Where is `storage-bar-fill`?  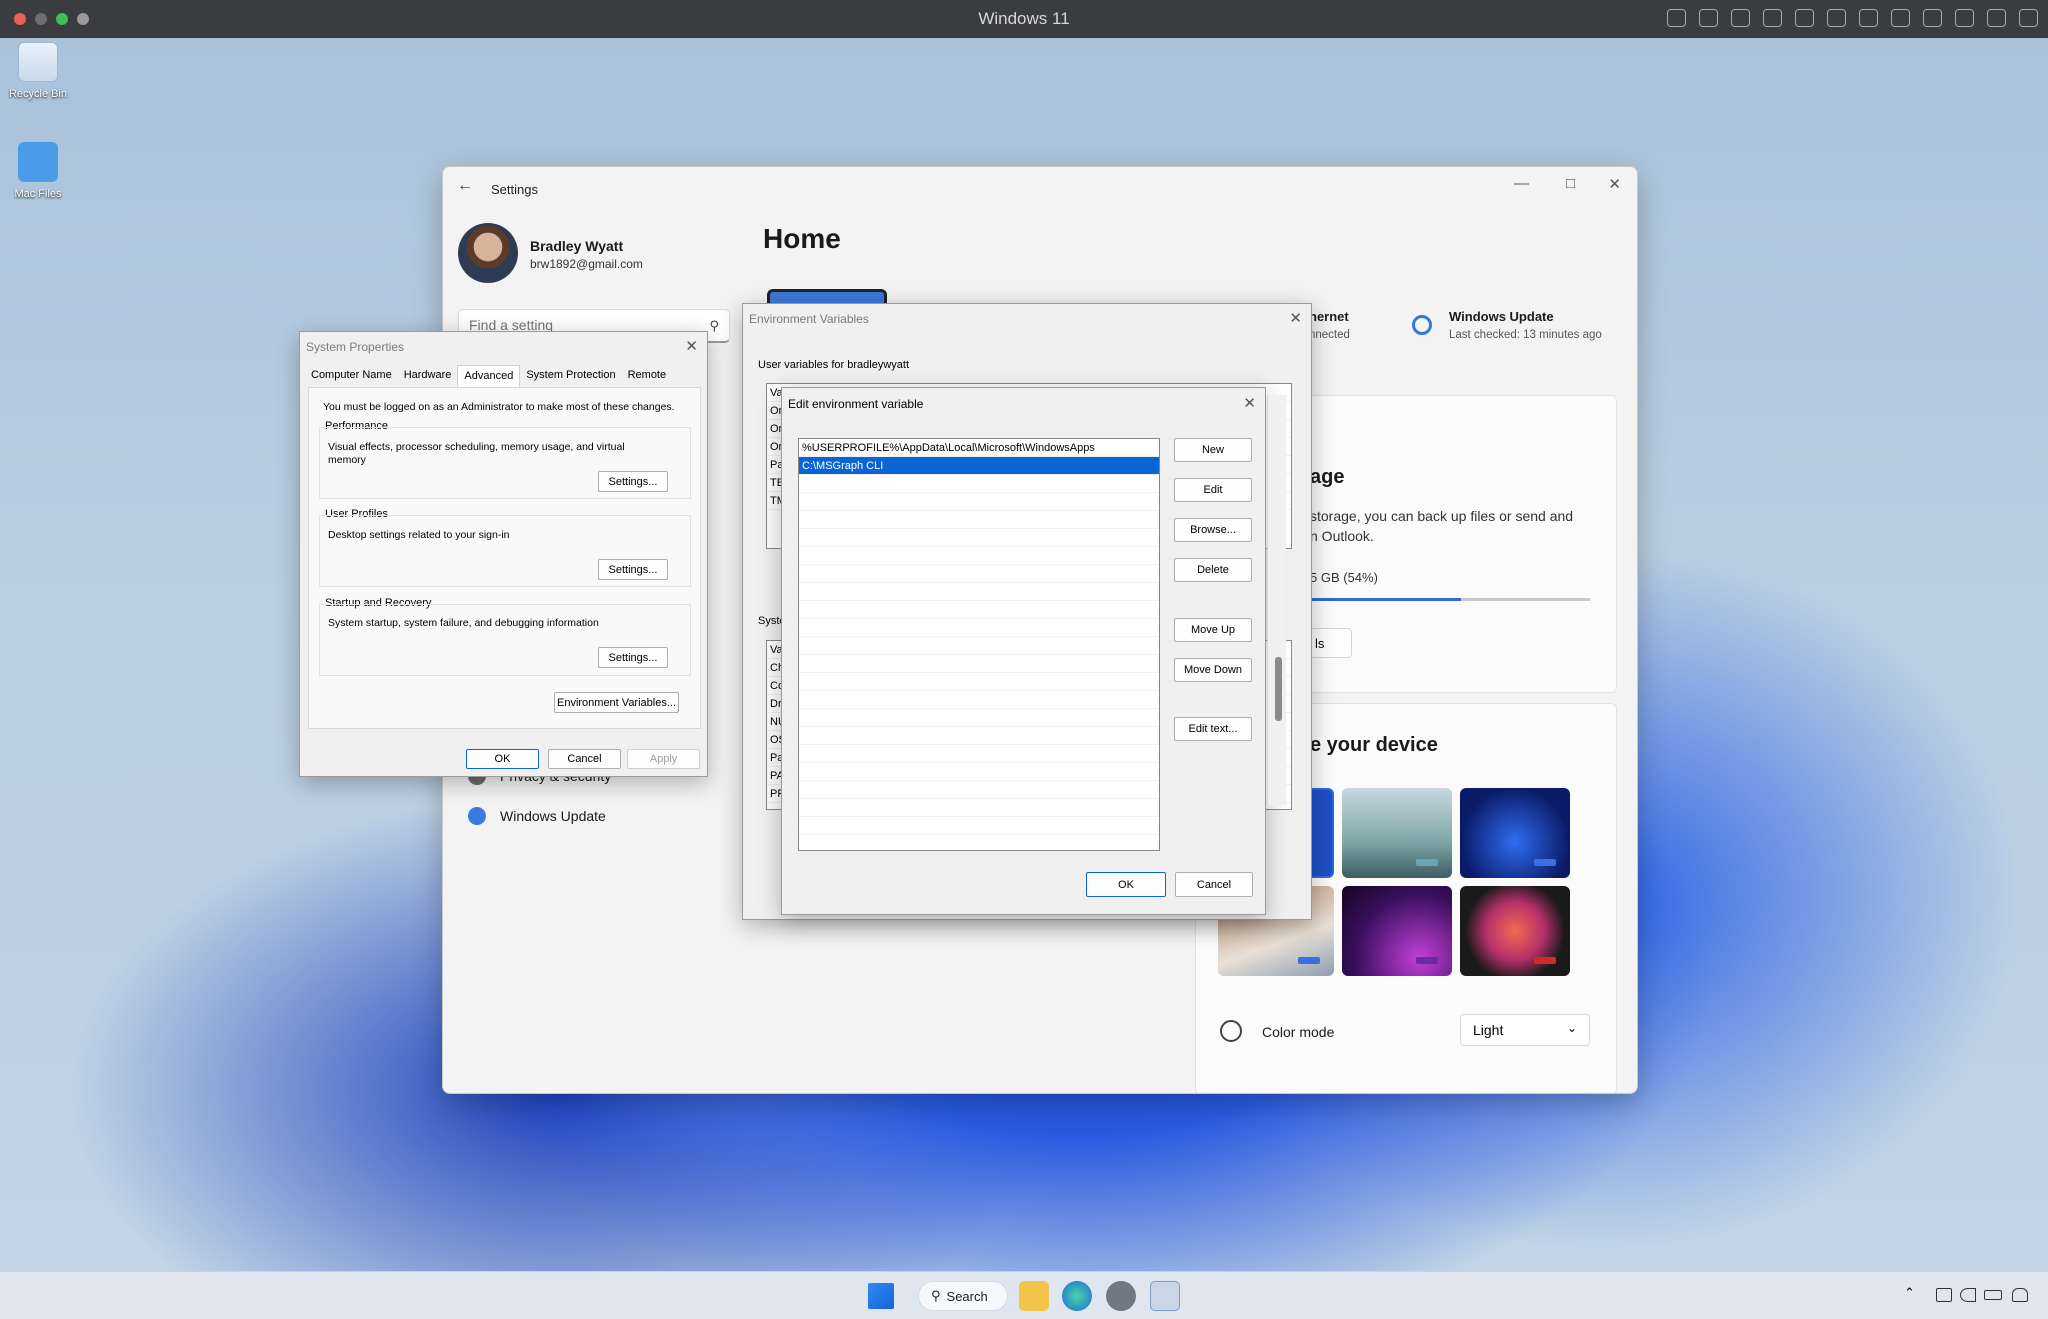
storage-bar-fill is located at coordinates (1386, 599).